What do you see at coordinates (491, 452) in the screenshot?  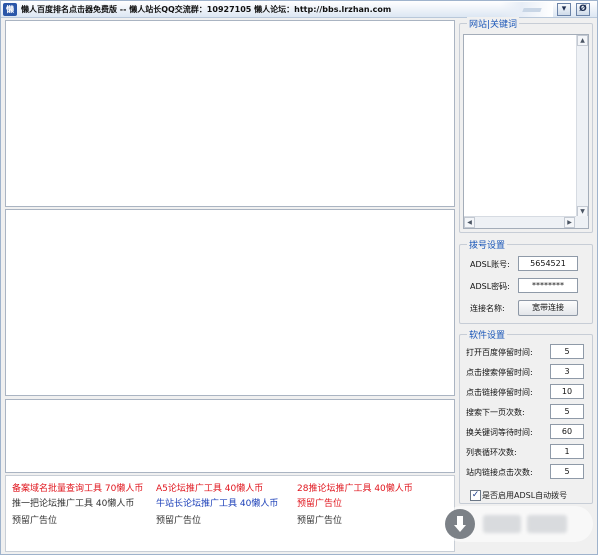 I see `loop-count-label: 列表循环次数:` at bounding box center [491, 452].